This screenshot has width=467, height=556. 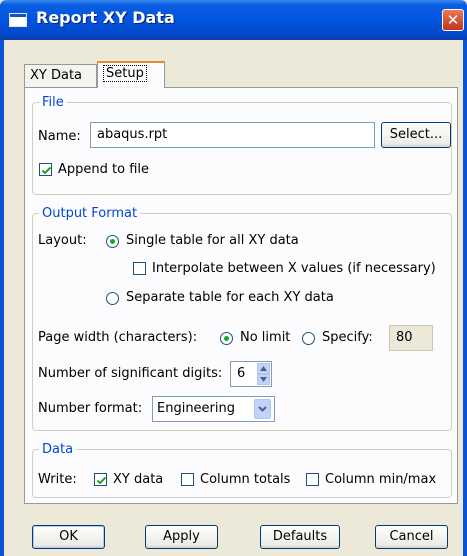 I want to click on window-title: Report XY Data, so click(x=105, y=17).